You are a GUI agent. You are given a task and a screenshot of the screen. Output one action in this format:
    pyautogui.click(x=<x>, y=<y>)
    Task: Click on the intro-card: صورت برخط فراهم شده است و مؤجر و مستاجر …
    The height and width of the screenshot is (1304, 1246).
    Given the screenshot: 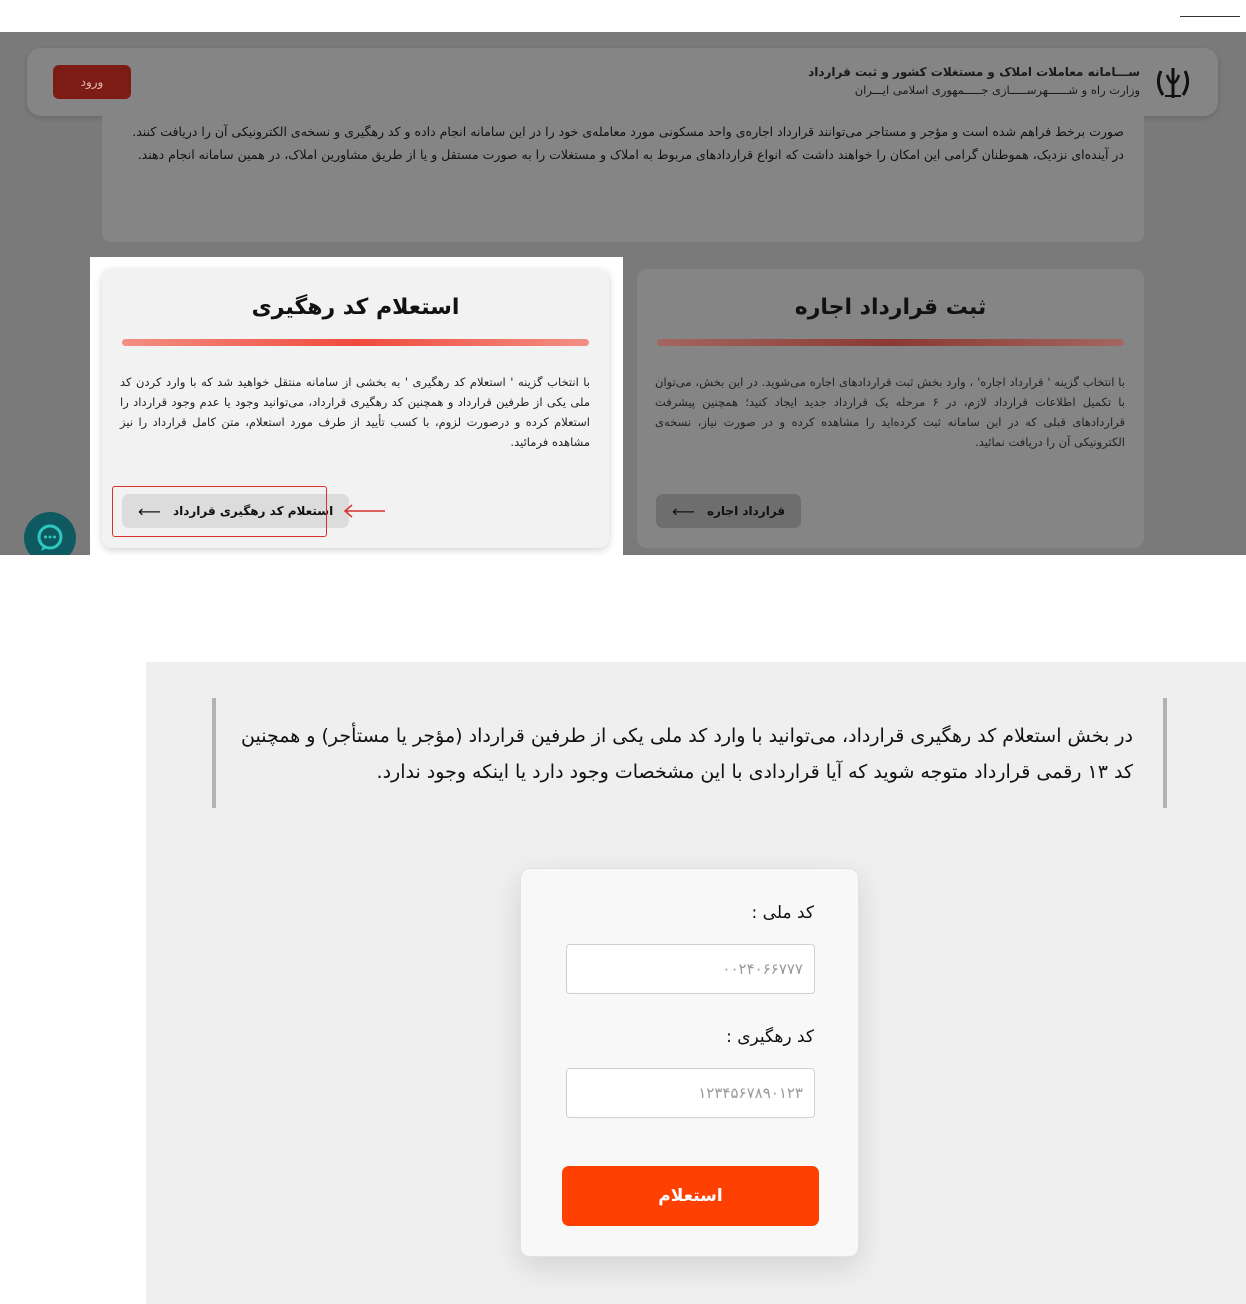 What is the action you would take?
    pyautogui.click(x=623, y=179)
    